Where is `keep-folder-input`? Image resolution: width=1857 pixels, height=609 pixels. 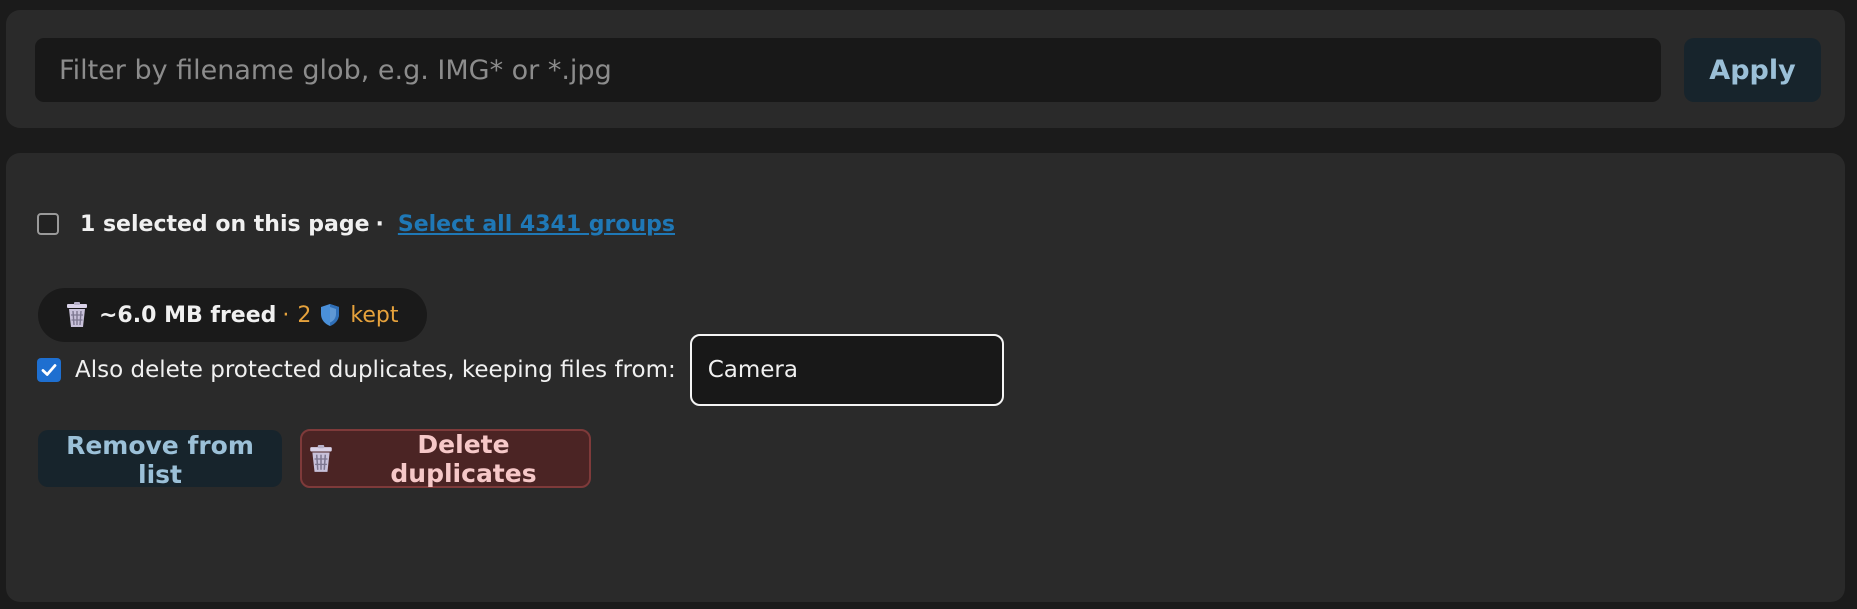
keep-folder-input is located at coordinates (846, 370).